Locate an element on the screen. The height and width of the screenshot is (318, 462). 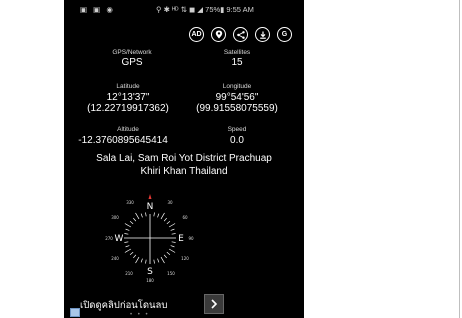
speed-value: 0.0 is located at coordinates (237, 140).